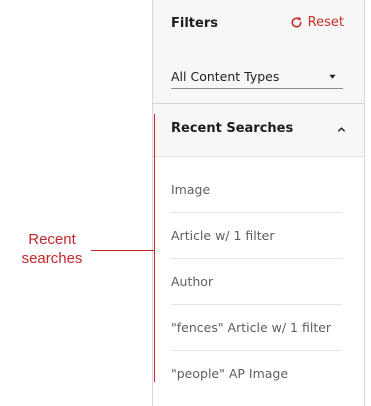 The height and width of the screenshot is (406, 371). I want to click on recent-search-item: "people" AP Image, so click(256, 373).